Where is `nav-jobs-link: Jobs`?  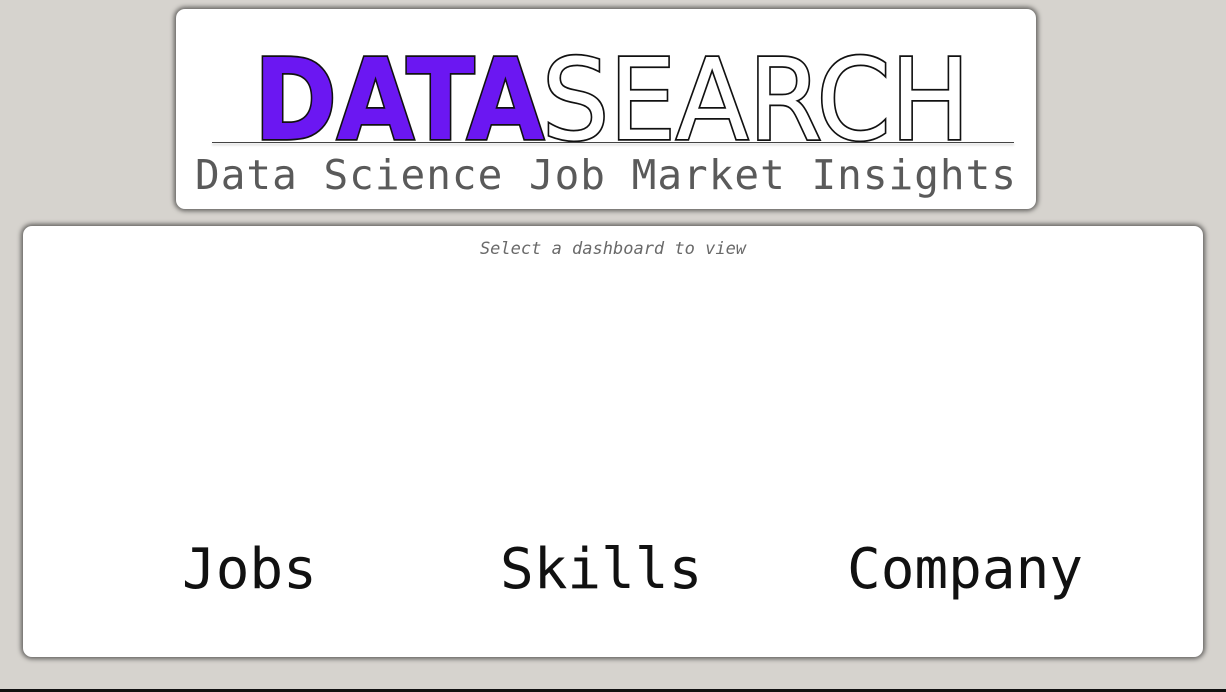
nav-jobs-link: Jobs is located at coordinates (249, 569).